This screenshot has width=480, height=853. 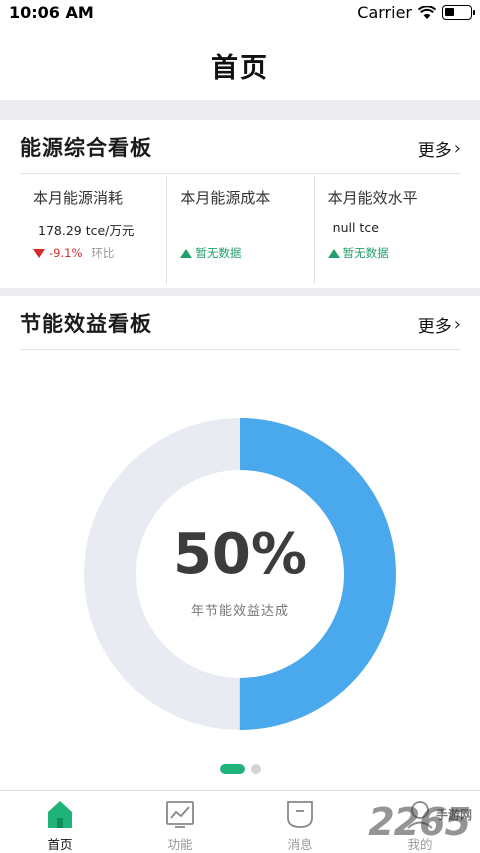 What do you see at coordinates (458, 12) in the screenshot?
I see `battery-icon` at bounding box center [458, 12].